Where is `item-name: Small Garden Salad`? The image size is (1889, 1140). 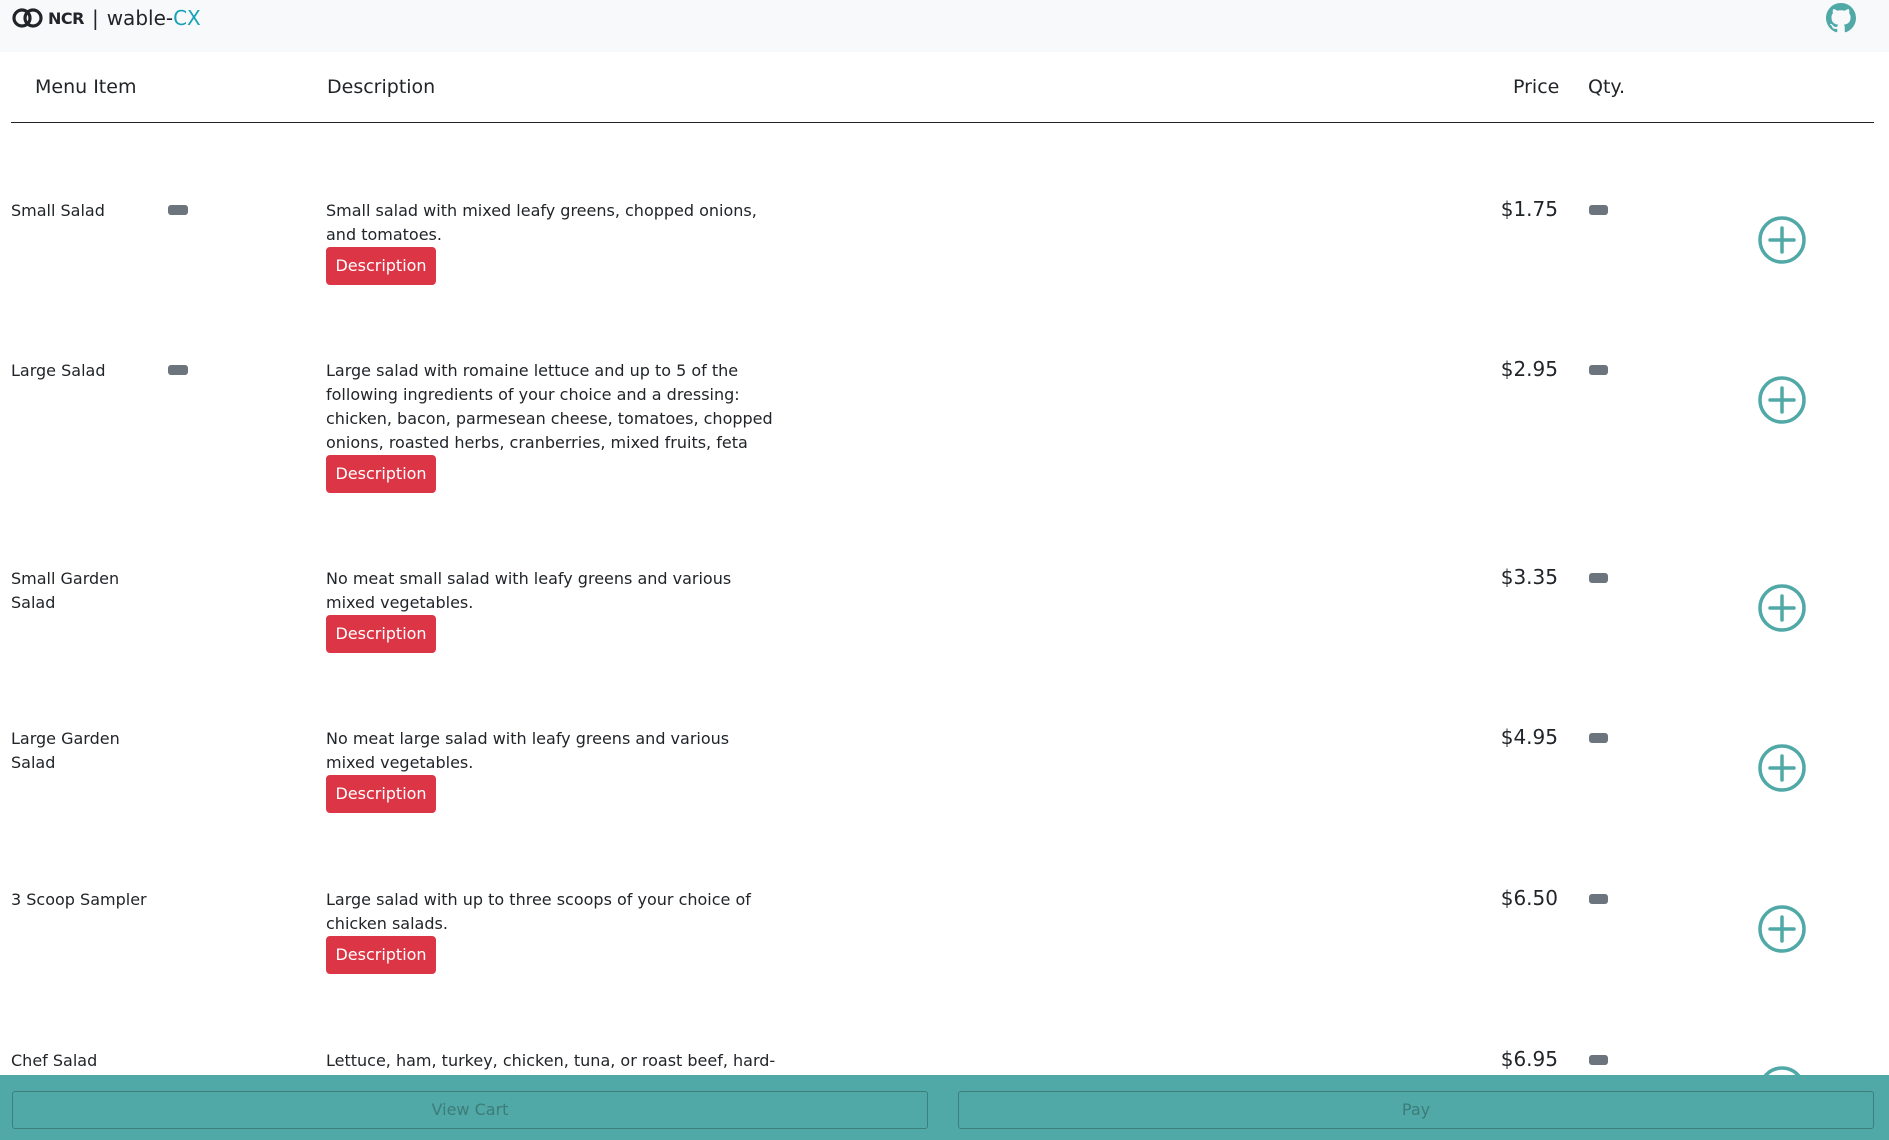
item-name: Small Garden Salad is located at coordinates (65, 590).